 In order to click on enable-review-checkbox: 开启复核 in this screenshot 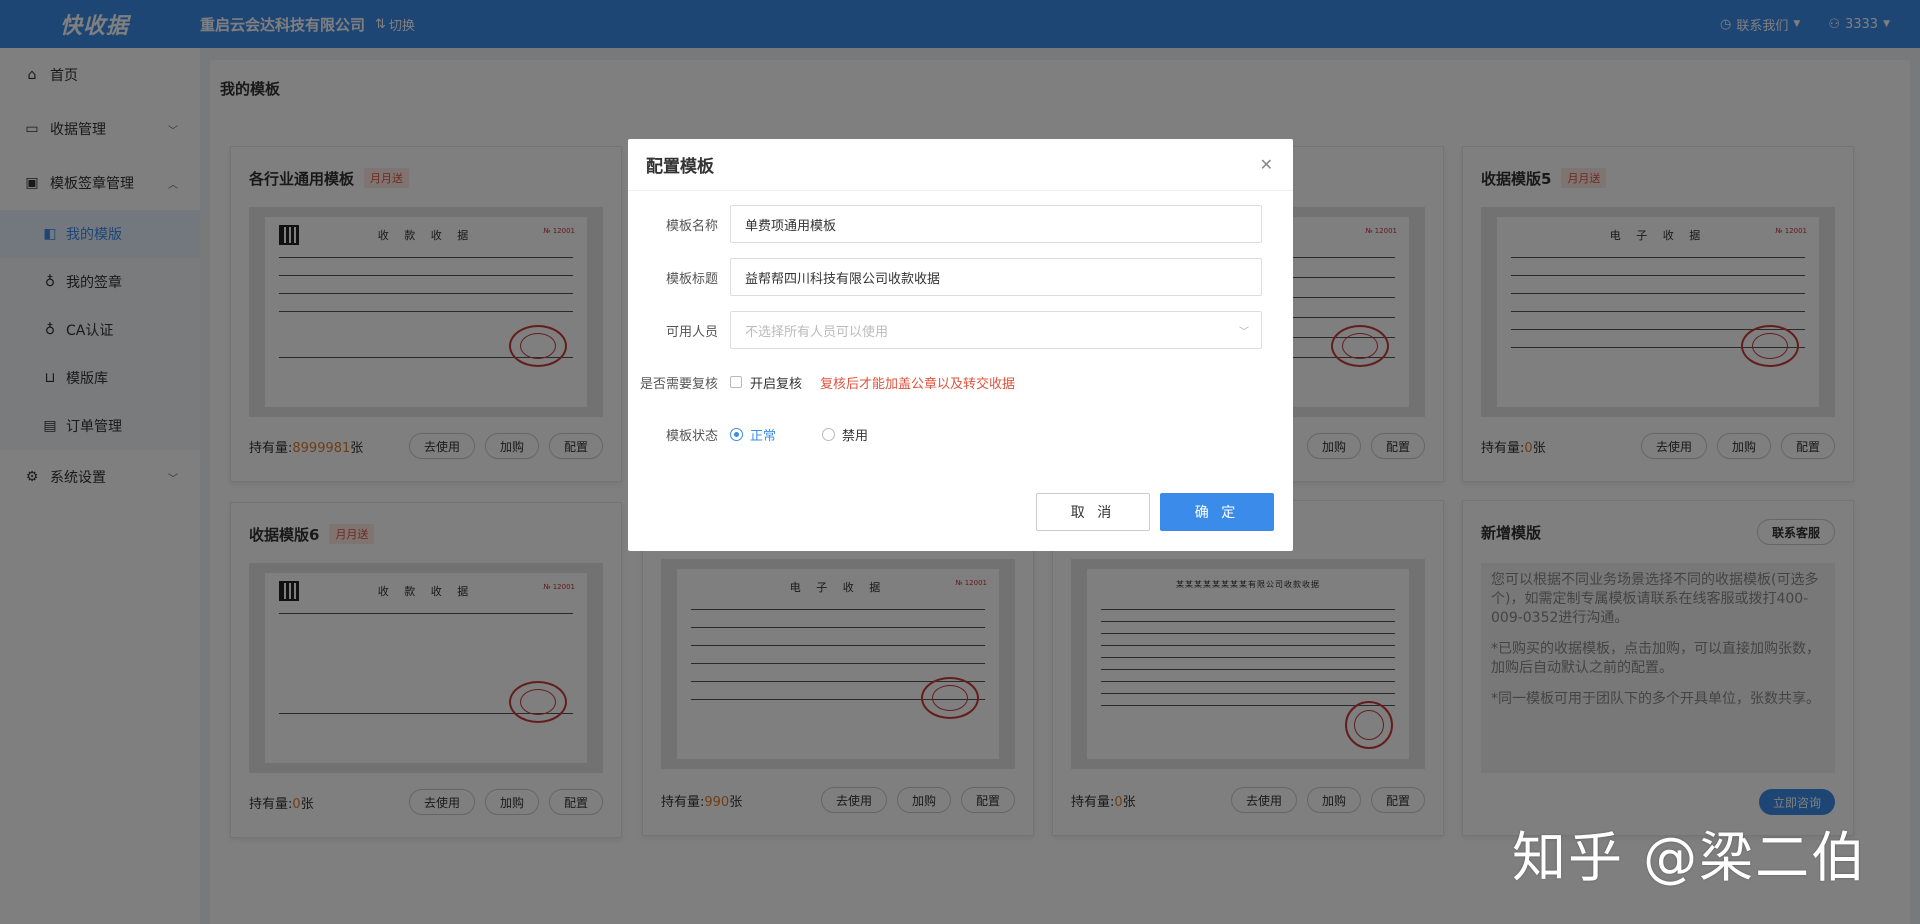, I will do `click(766, 382)`.